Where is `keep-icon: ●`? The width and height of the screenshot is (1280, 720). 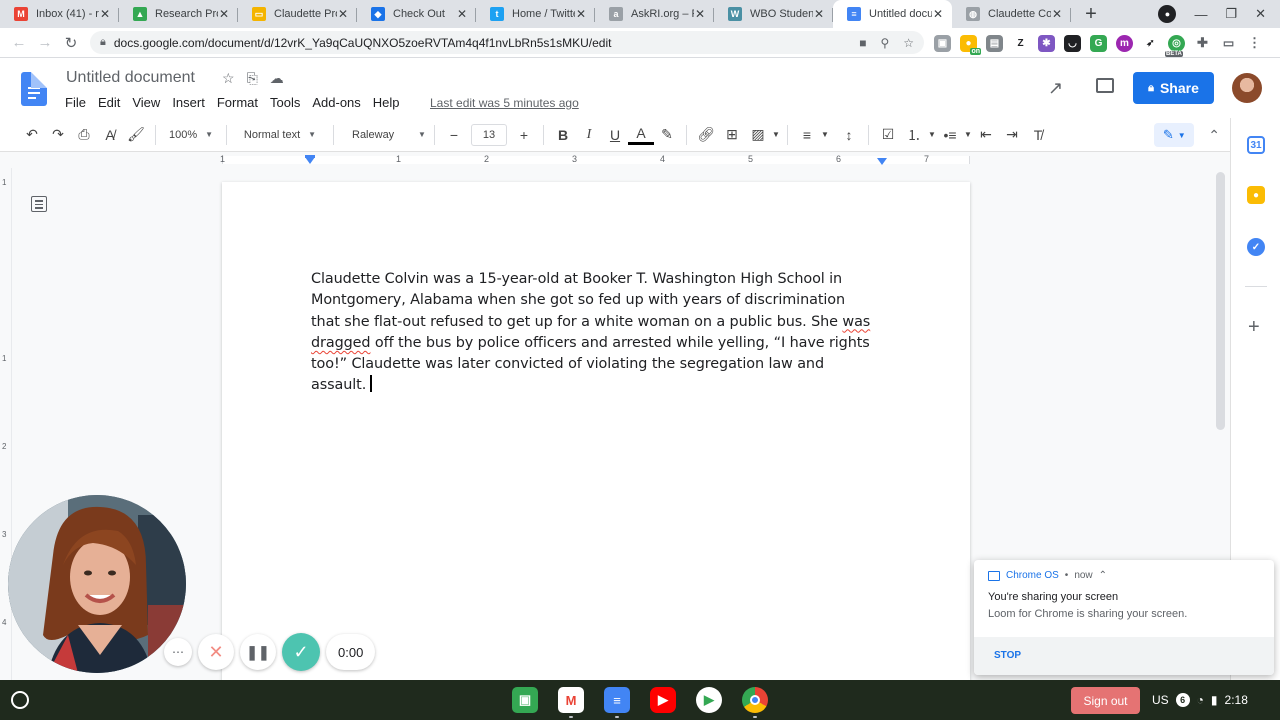
keep-icon: ● is located at coordinates (1256, 195).